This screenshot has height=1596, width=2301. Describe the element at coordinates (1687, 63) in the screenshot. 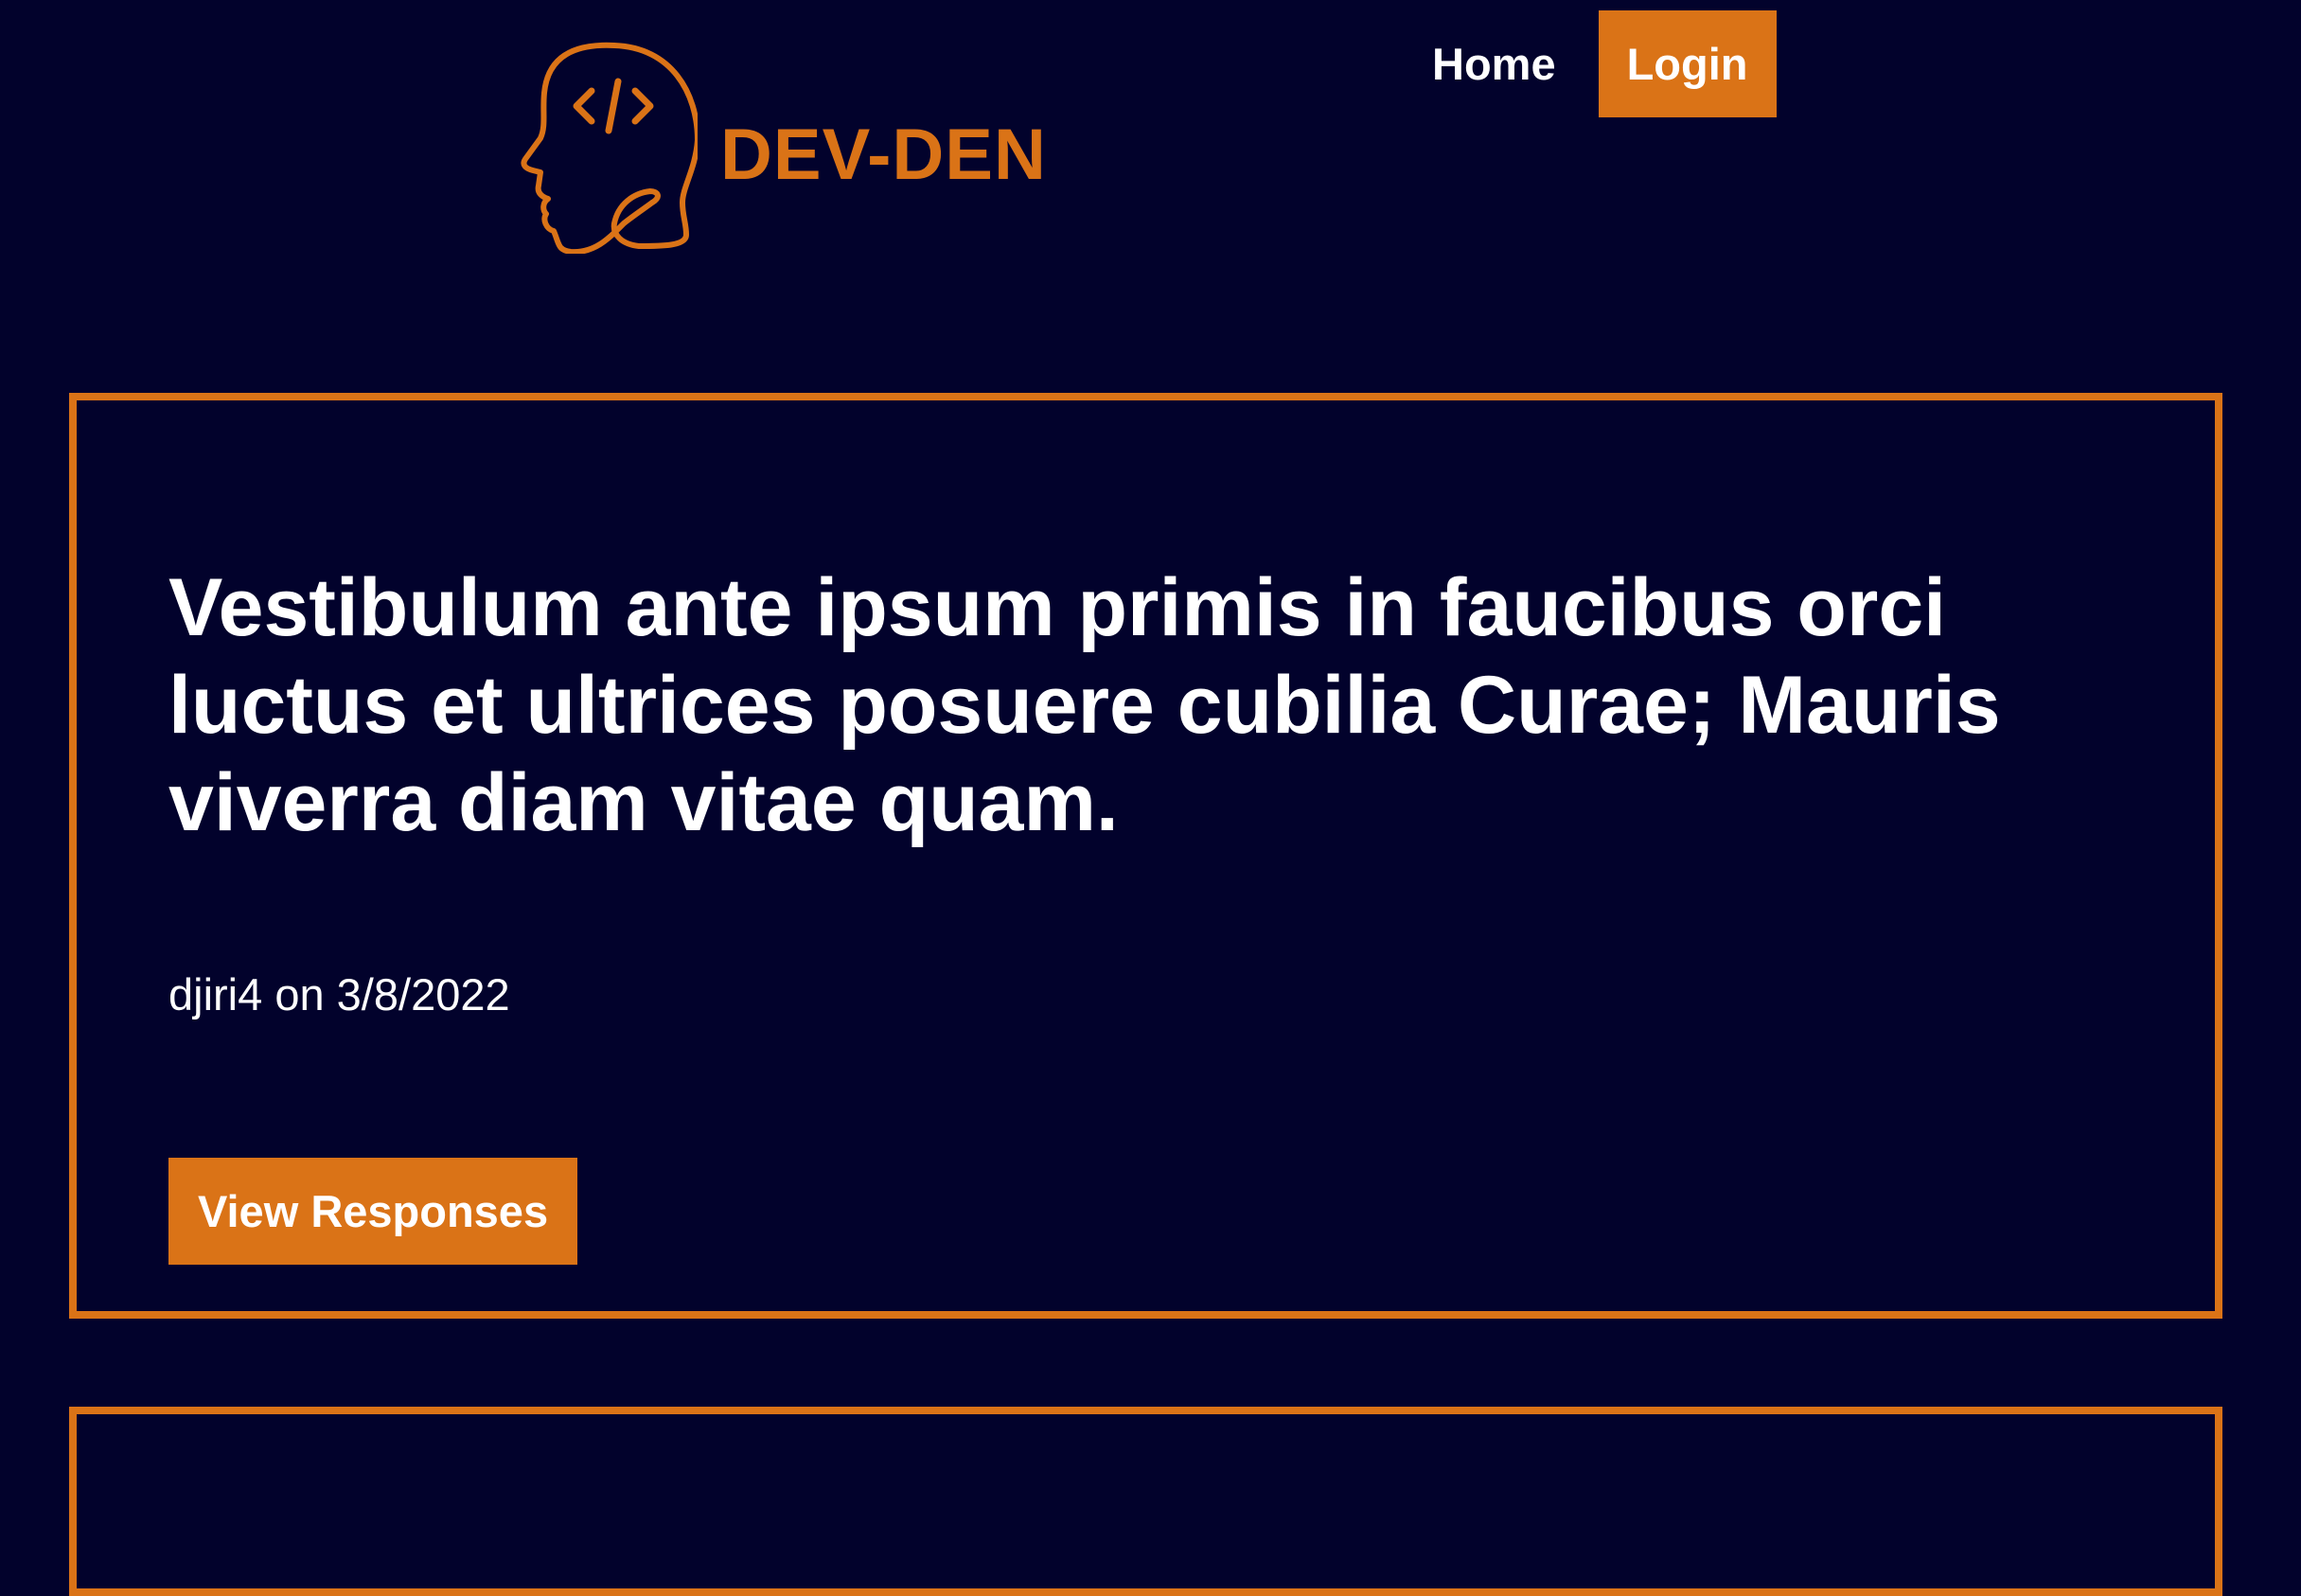

I see `nav-login-button: Login` at that location.